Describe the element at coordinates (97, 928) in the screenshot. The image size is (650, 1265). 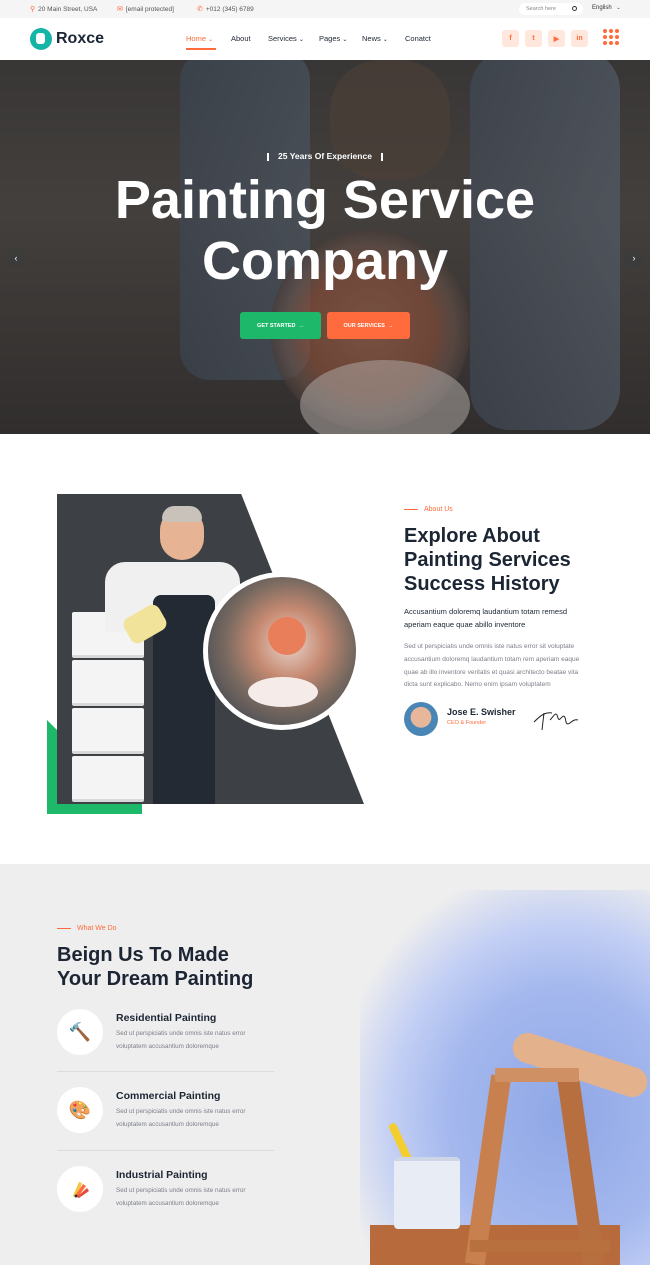
I see `services-tag-label: What We Do` at that location.